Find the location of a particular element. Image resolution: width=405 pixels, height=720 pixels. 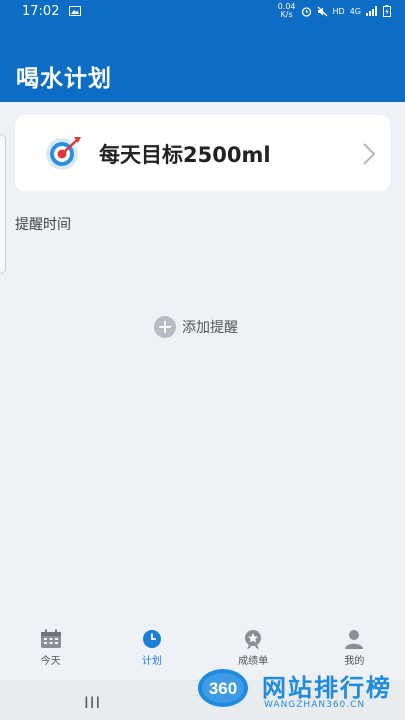

recents-button: III is located at coordinates (92, 702).